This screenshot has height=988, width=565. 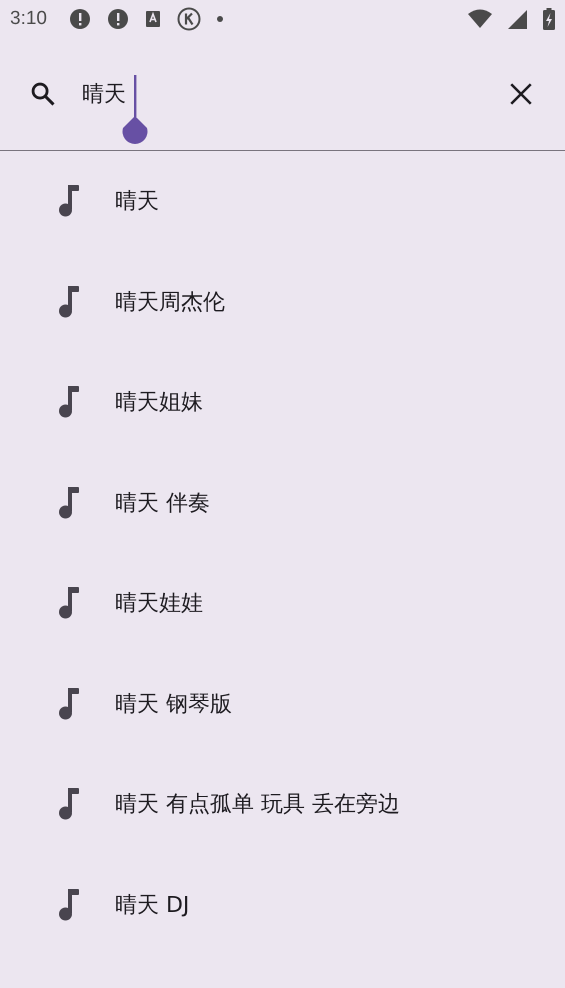 I want to click on search-icon, so click(x=43, y=94).